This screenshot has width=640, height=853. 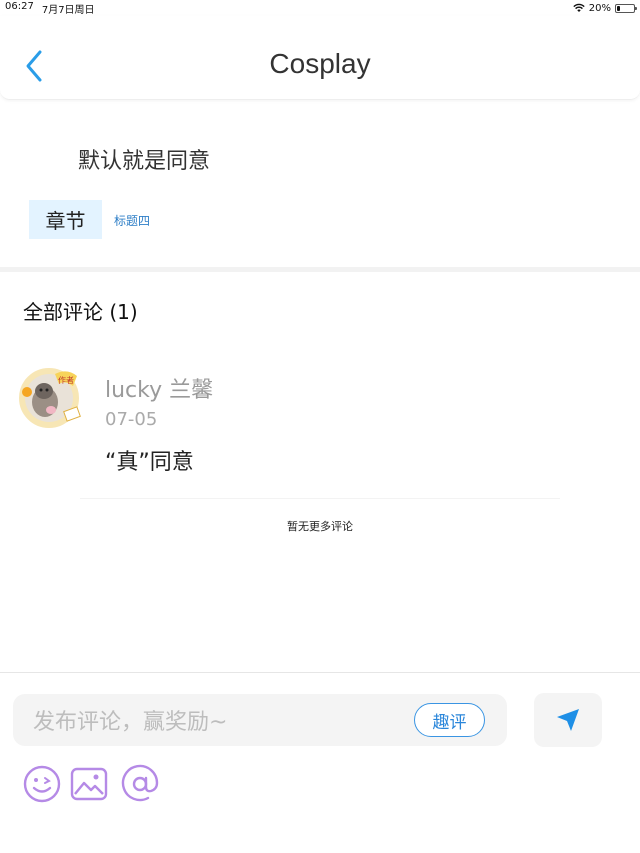 What do you see at coordinates (66, 380) in the screenshot?
I see `author-badge: 作者` at bounding box center [66, 380].